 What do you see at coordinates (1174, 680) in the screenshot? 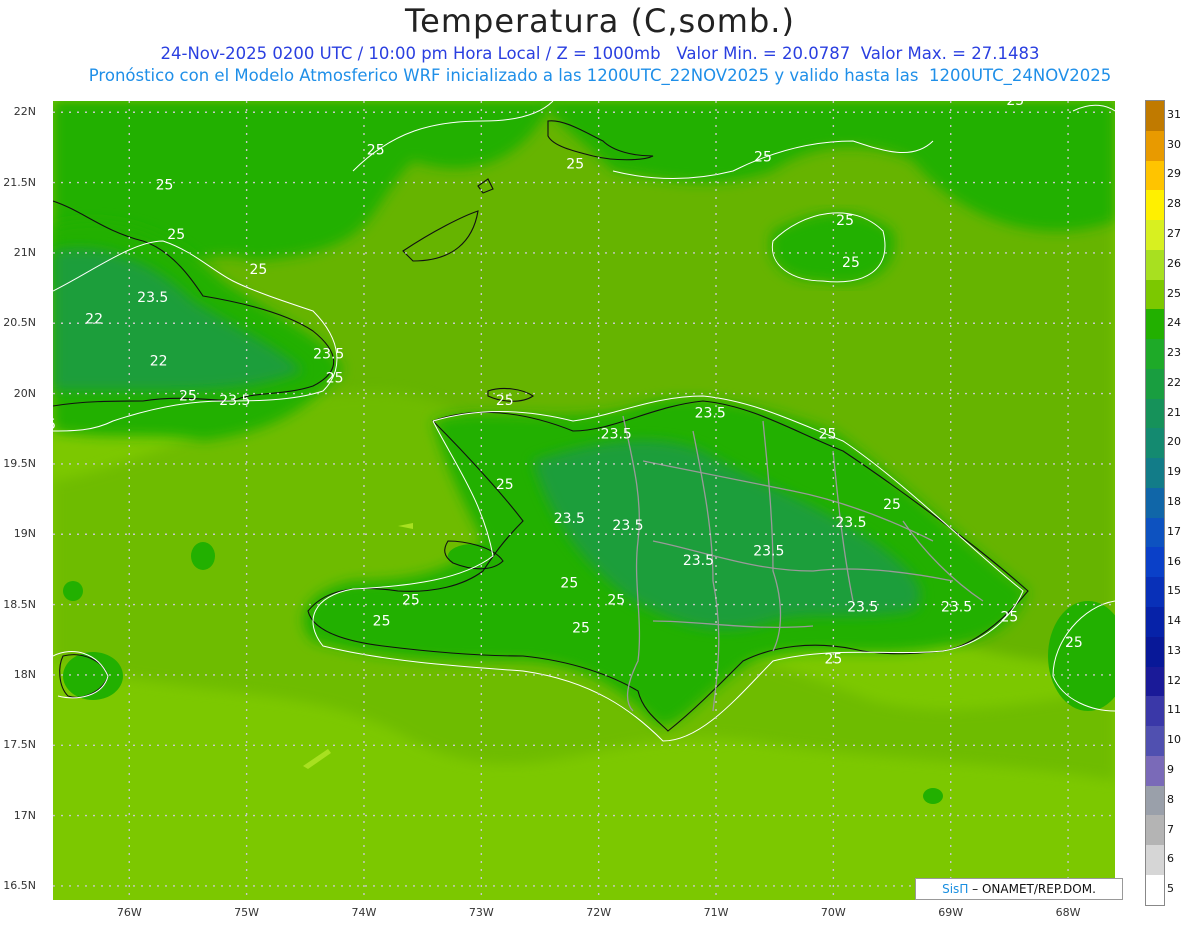
I see `colorbar-label: 12` at bounding box center [1174, 680].